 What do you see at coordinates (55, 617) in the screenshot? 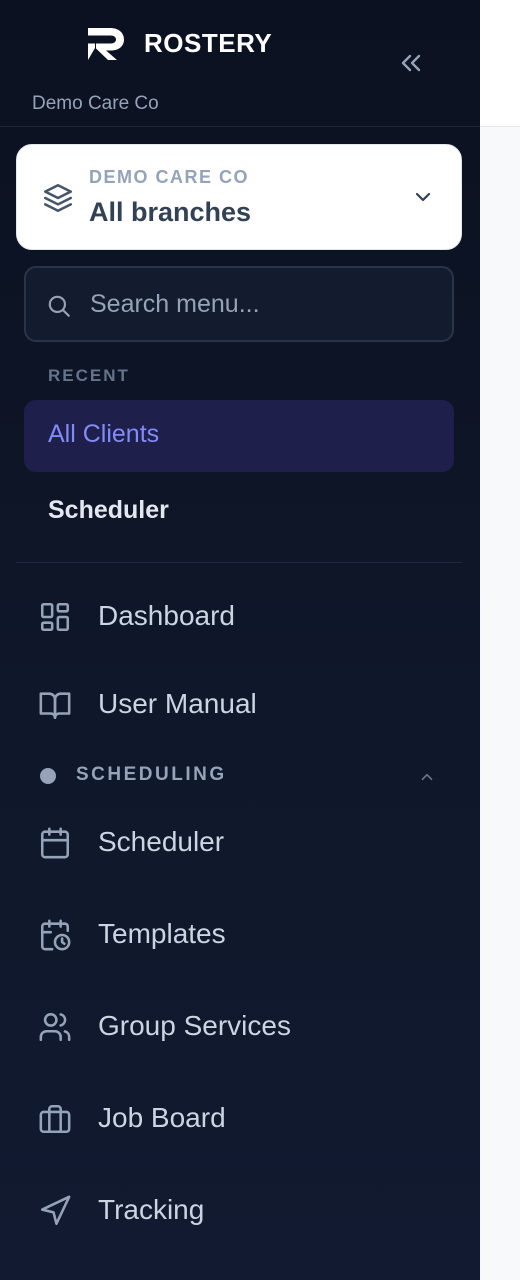
I see `dashboard-icon` at bounding box center [55, 617].